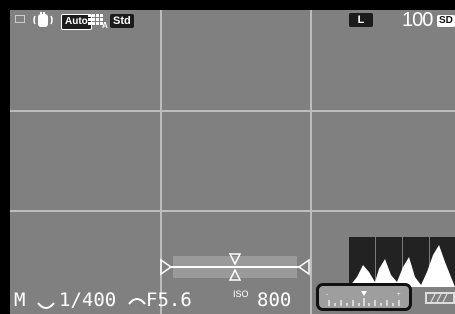 This screenshot has height=314, width=455. What do you see at coordinates (241, 294) in the screenshot?
I see `iso-label: ISO` at bounding box center [241, 294].